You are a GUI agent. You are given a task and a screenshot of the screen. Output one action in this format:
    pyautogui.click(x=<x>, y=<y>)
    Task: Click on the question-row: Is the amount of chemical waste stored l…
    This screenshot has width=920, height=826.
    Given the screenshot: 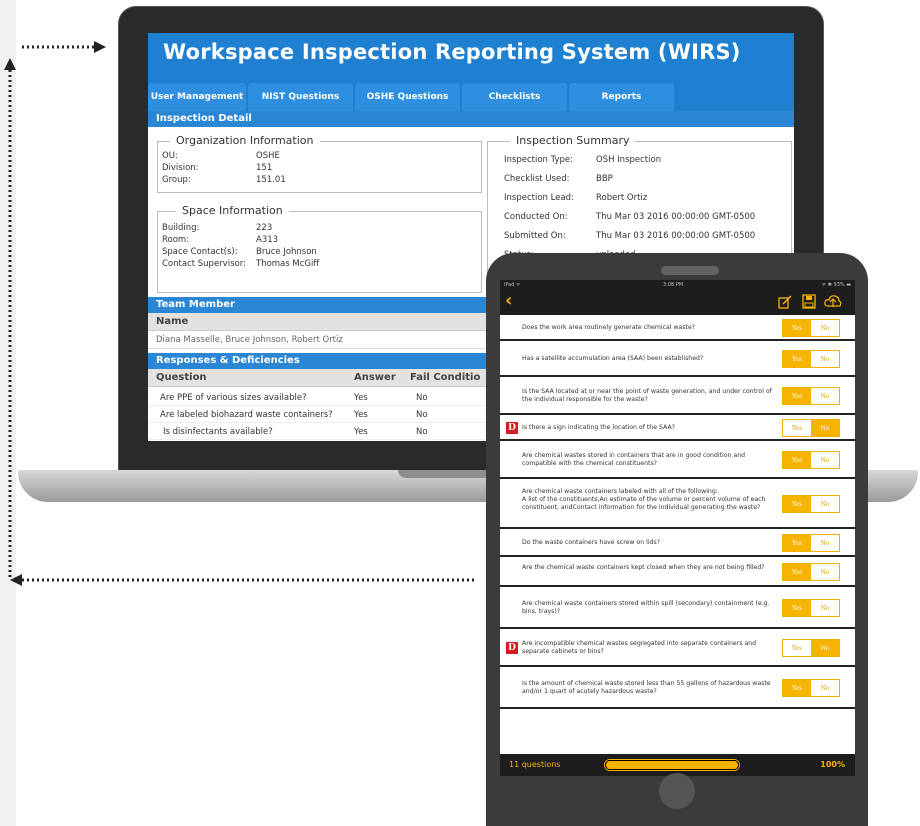 What is the action you would take?
    pyautogui.click(x=677, y=688)
    